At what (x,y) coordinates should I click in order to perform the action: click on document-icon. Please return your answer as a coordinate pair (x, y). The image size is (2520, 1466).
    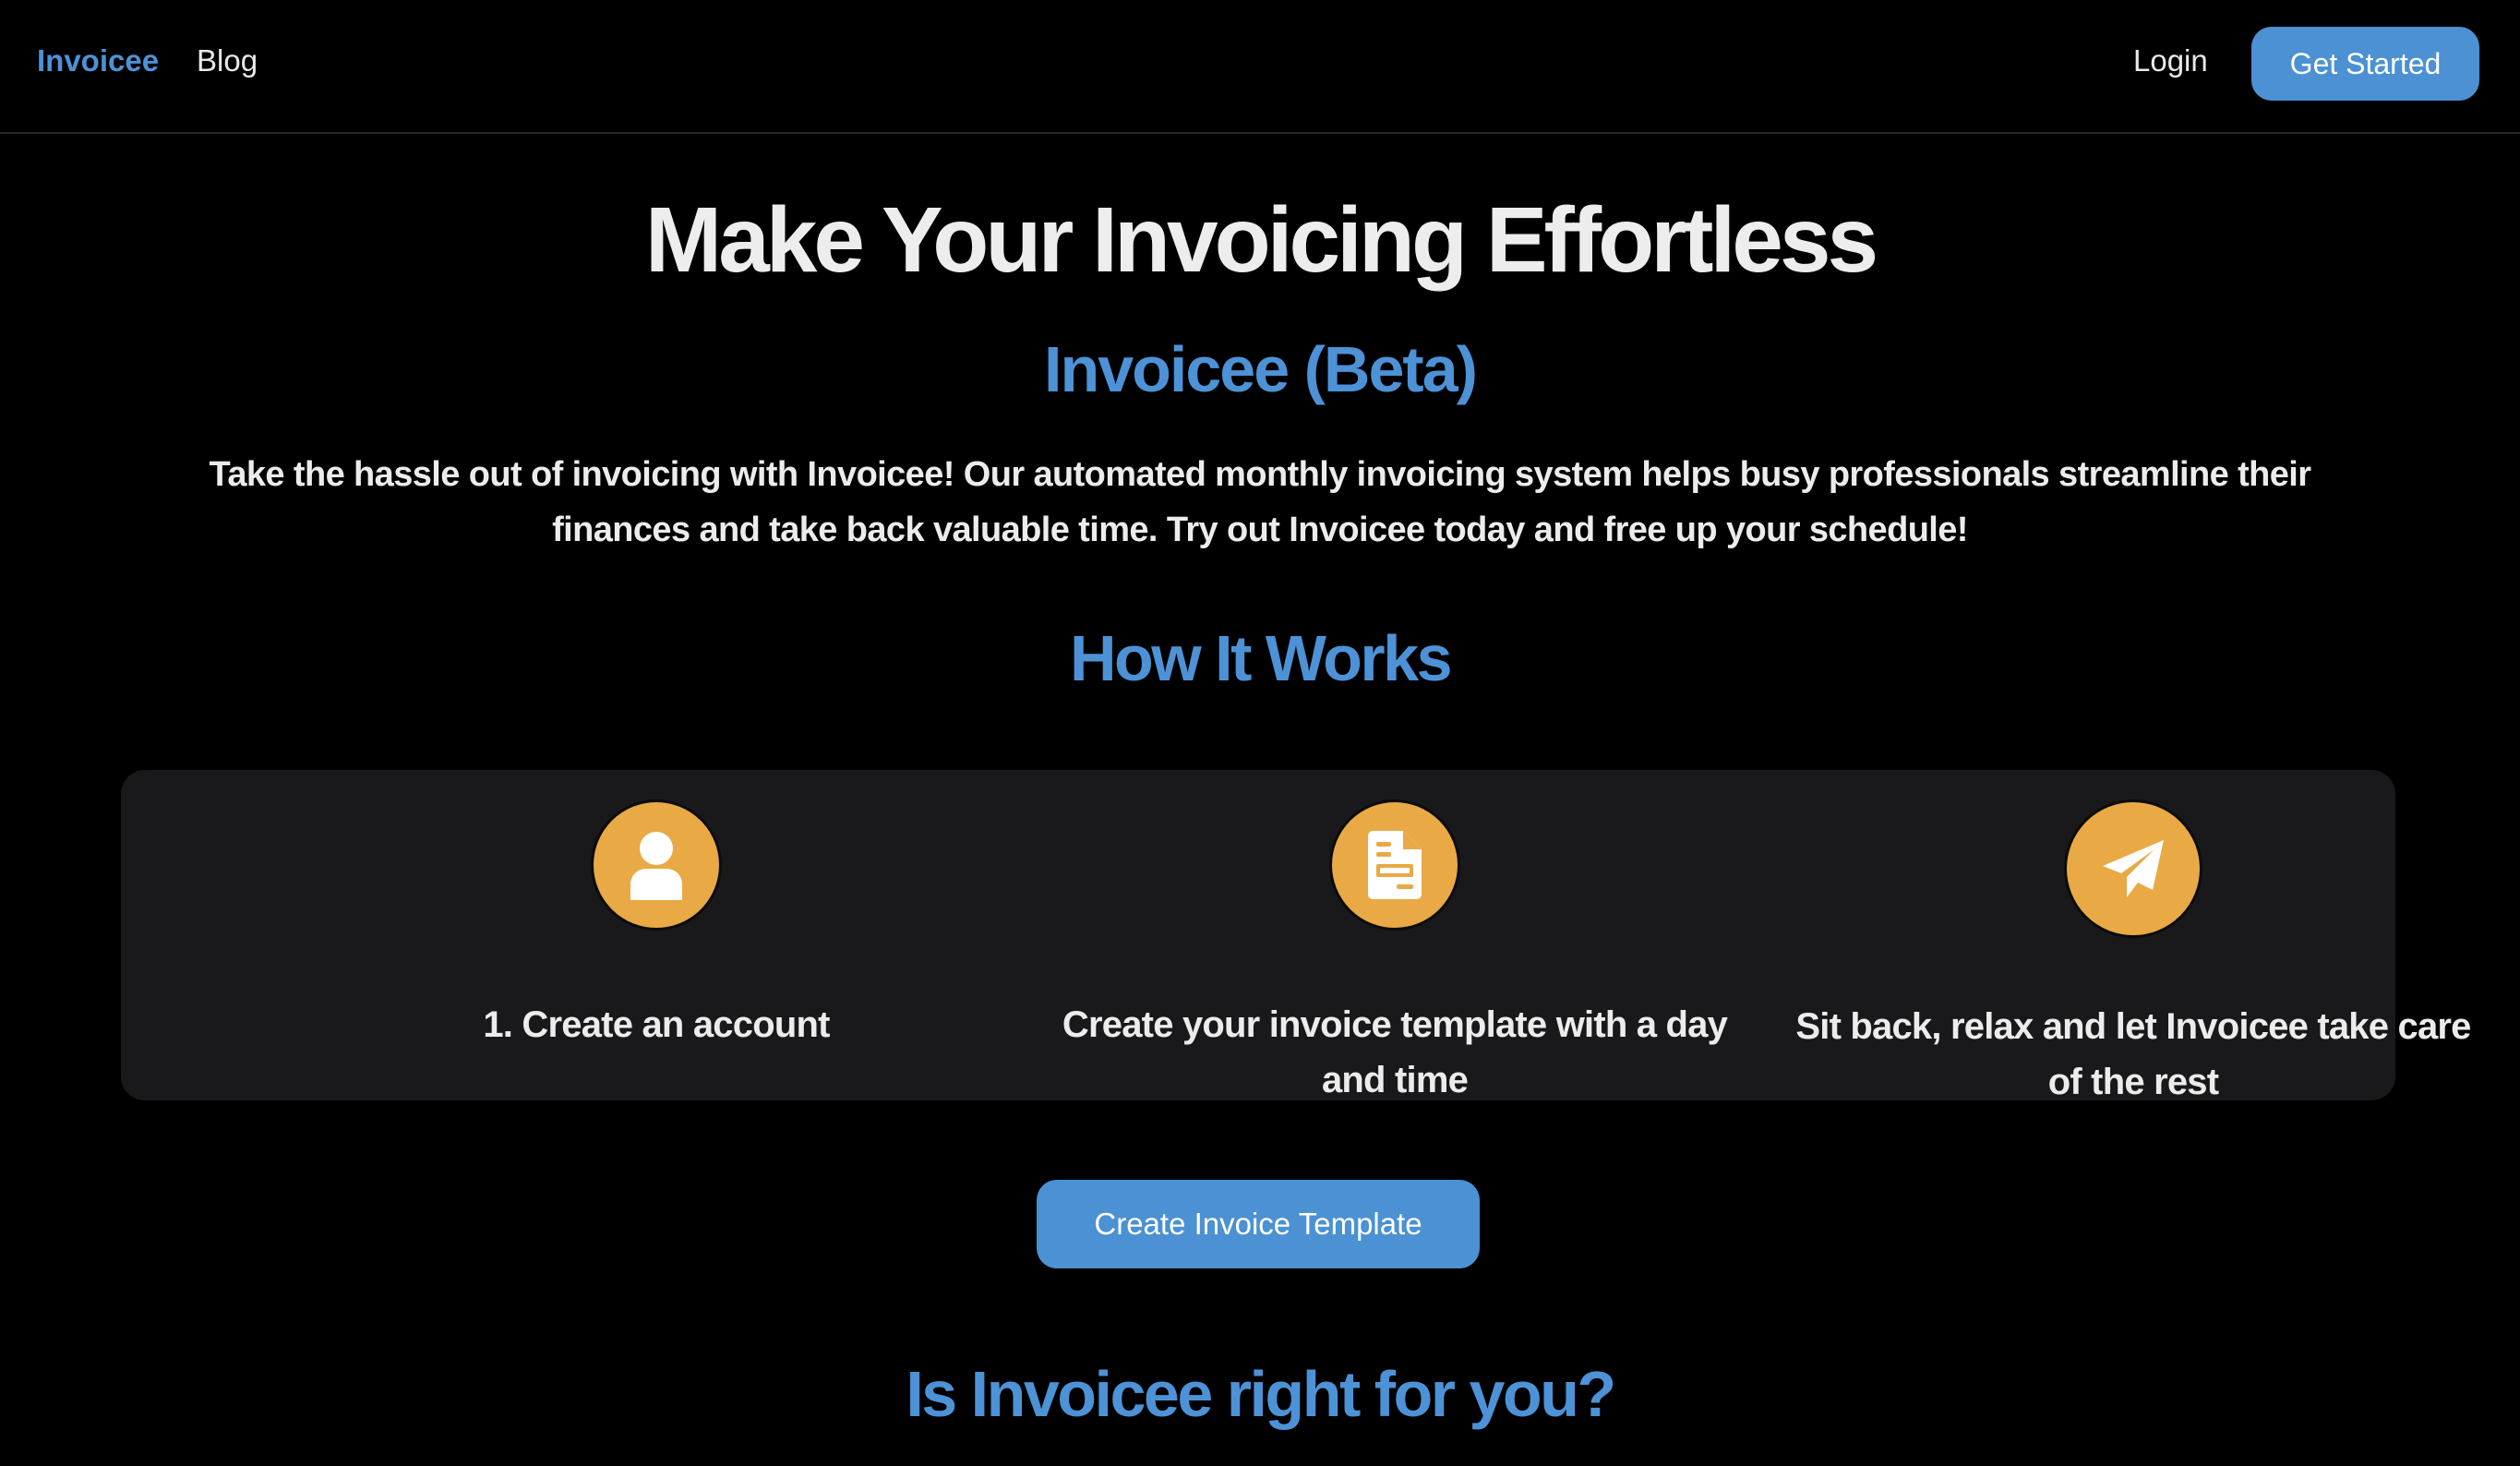
    Looking at the image, I should click on (1394, 865).